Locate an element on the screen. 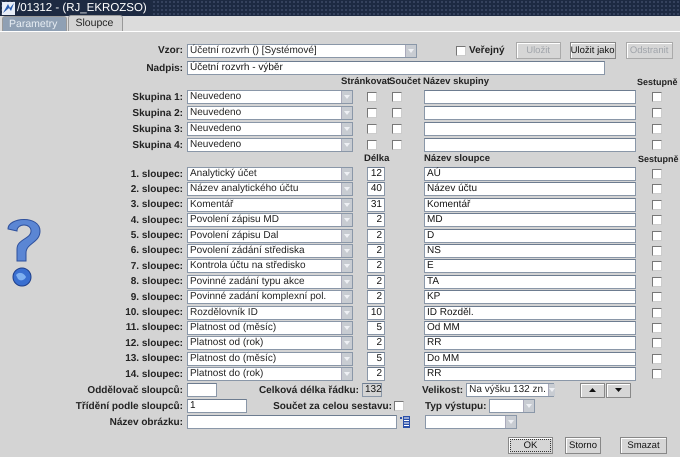 The image size is (680, 457). image-name-field is located at coordinates (292, 422).